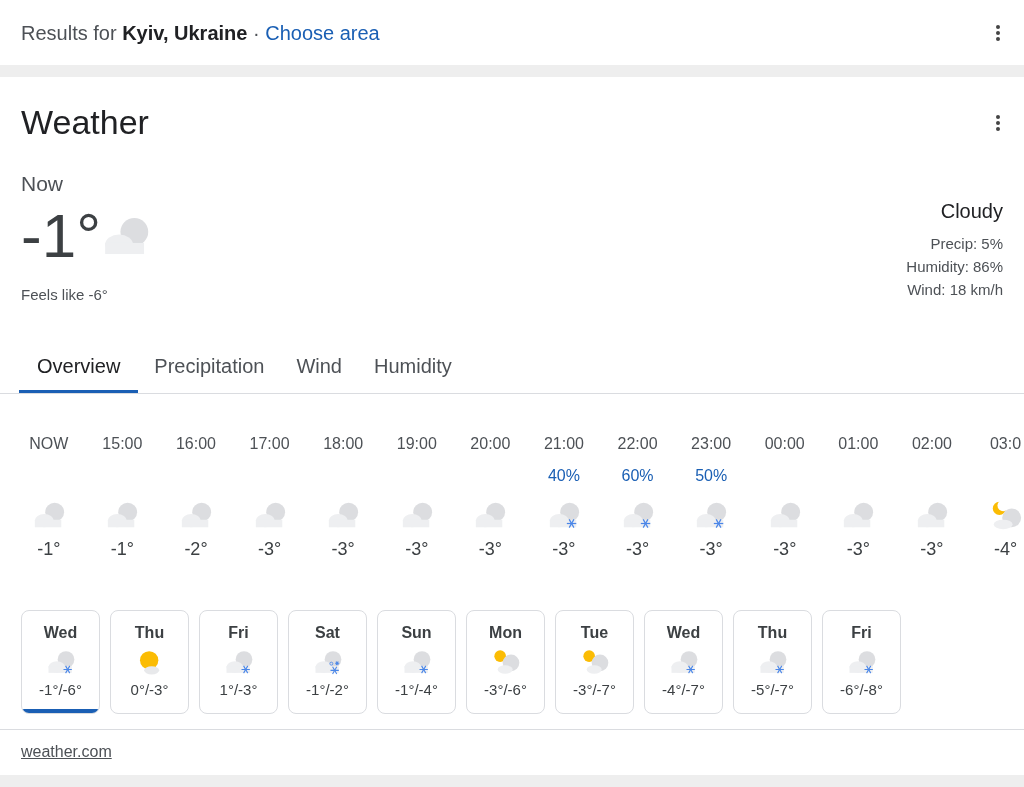  Describe the element at coordinates (319, 367) in the screenshot. I see `tab: Wind` at that location.